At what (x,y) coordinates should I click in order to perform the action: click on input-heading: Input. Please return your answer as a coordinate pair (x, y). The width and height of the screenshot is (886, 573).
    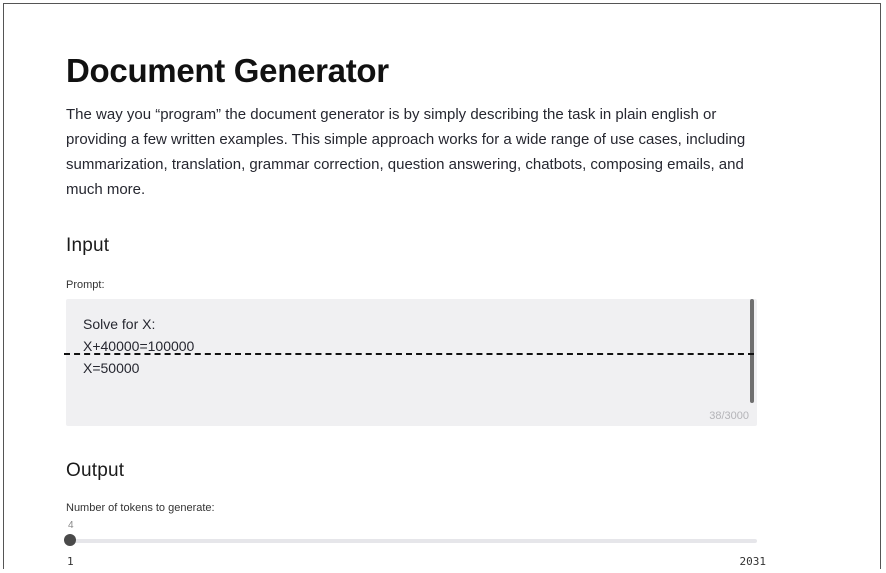
    Looking at the image, I should click on (88, 245).